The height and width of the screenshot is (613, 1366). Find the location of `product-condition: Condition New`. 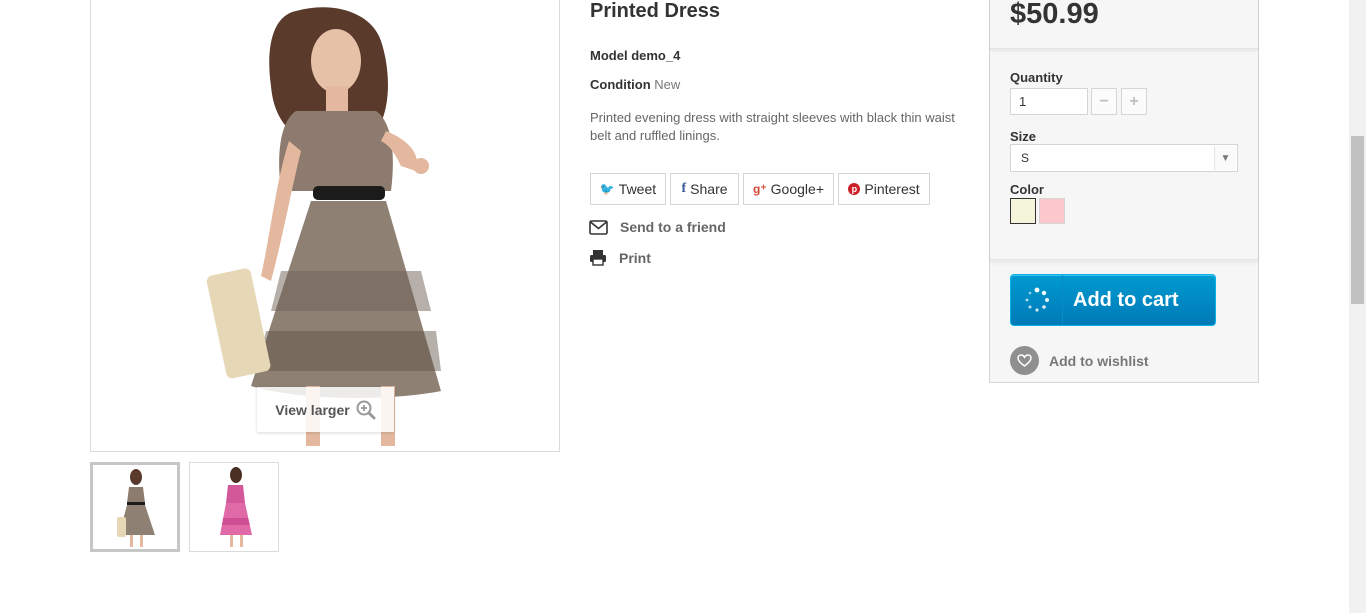

product-condition: Condition New is located at coordinates (635, 84).